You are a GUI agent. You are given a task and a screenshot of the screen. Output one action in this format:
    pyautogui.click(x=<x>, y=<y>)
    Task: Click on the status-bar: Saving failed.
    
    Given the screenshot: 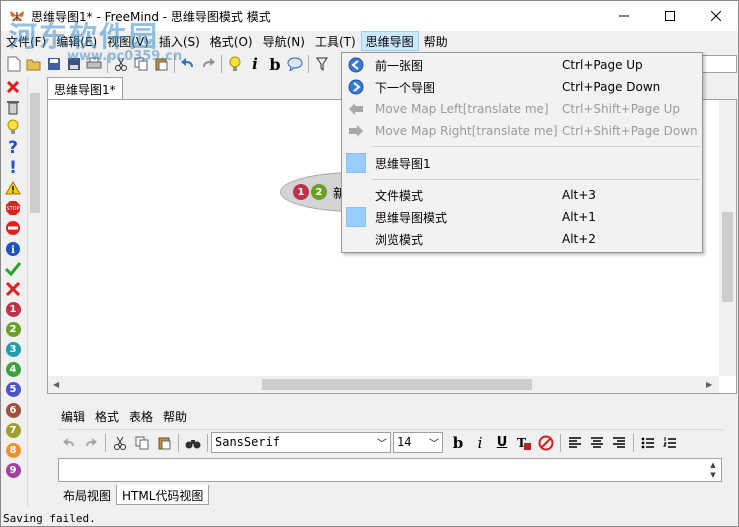 What is the action you would take?
    pyautogui.click(x=49, y=518)
    